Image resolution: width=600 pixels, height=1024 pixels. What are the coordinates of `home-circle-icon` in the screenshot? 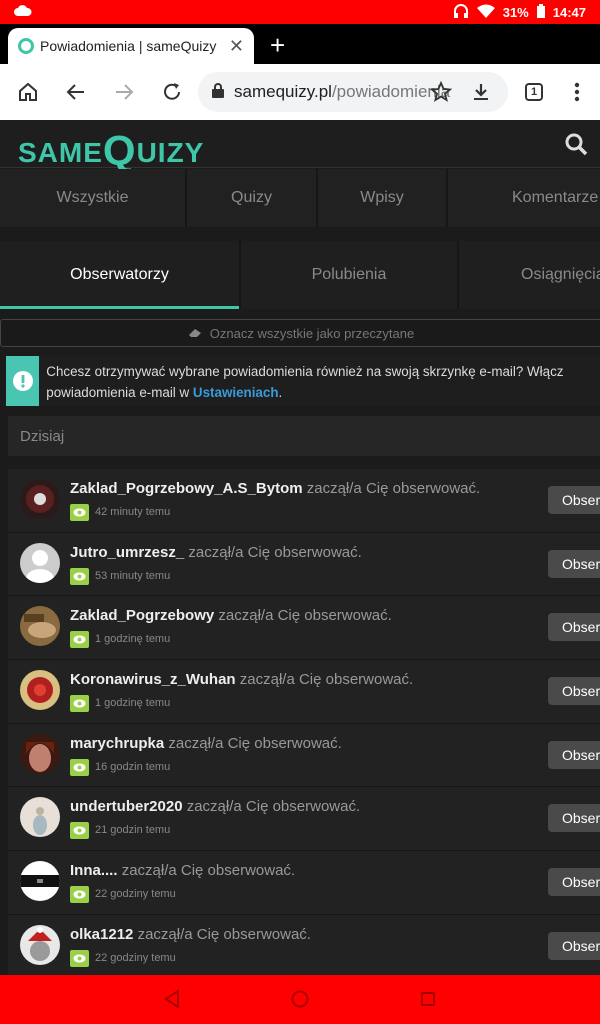 It's located at (300, 1001).